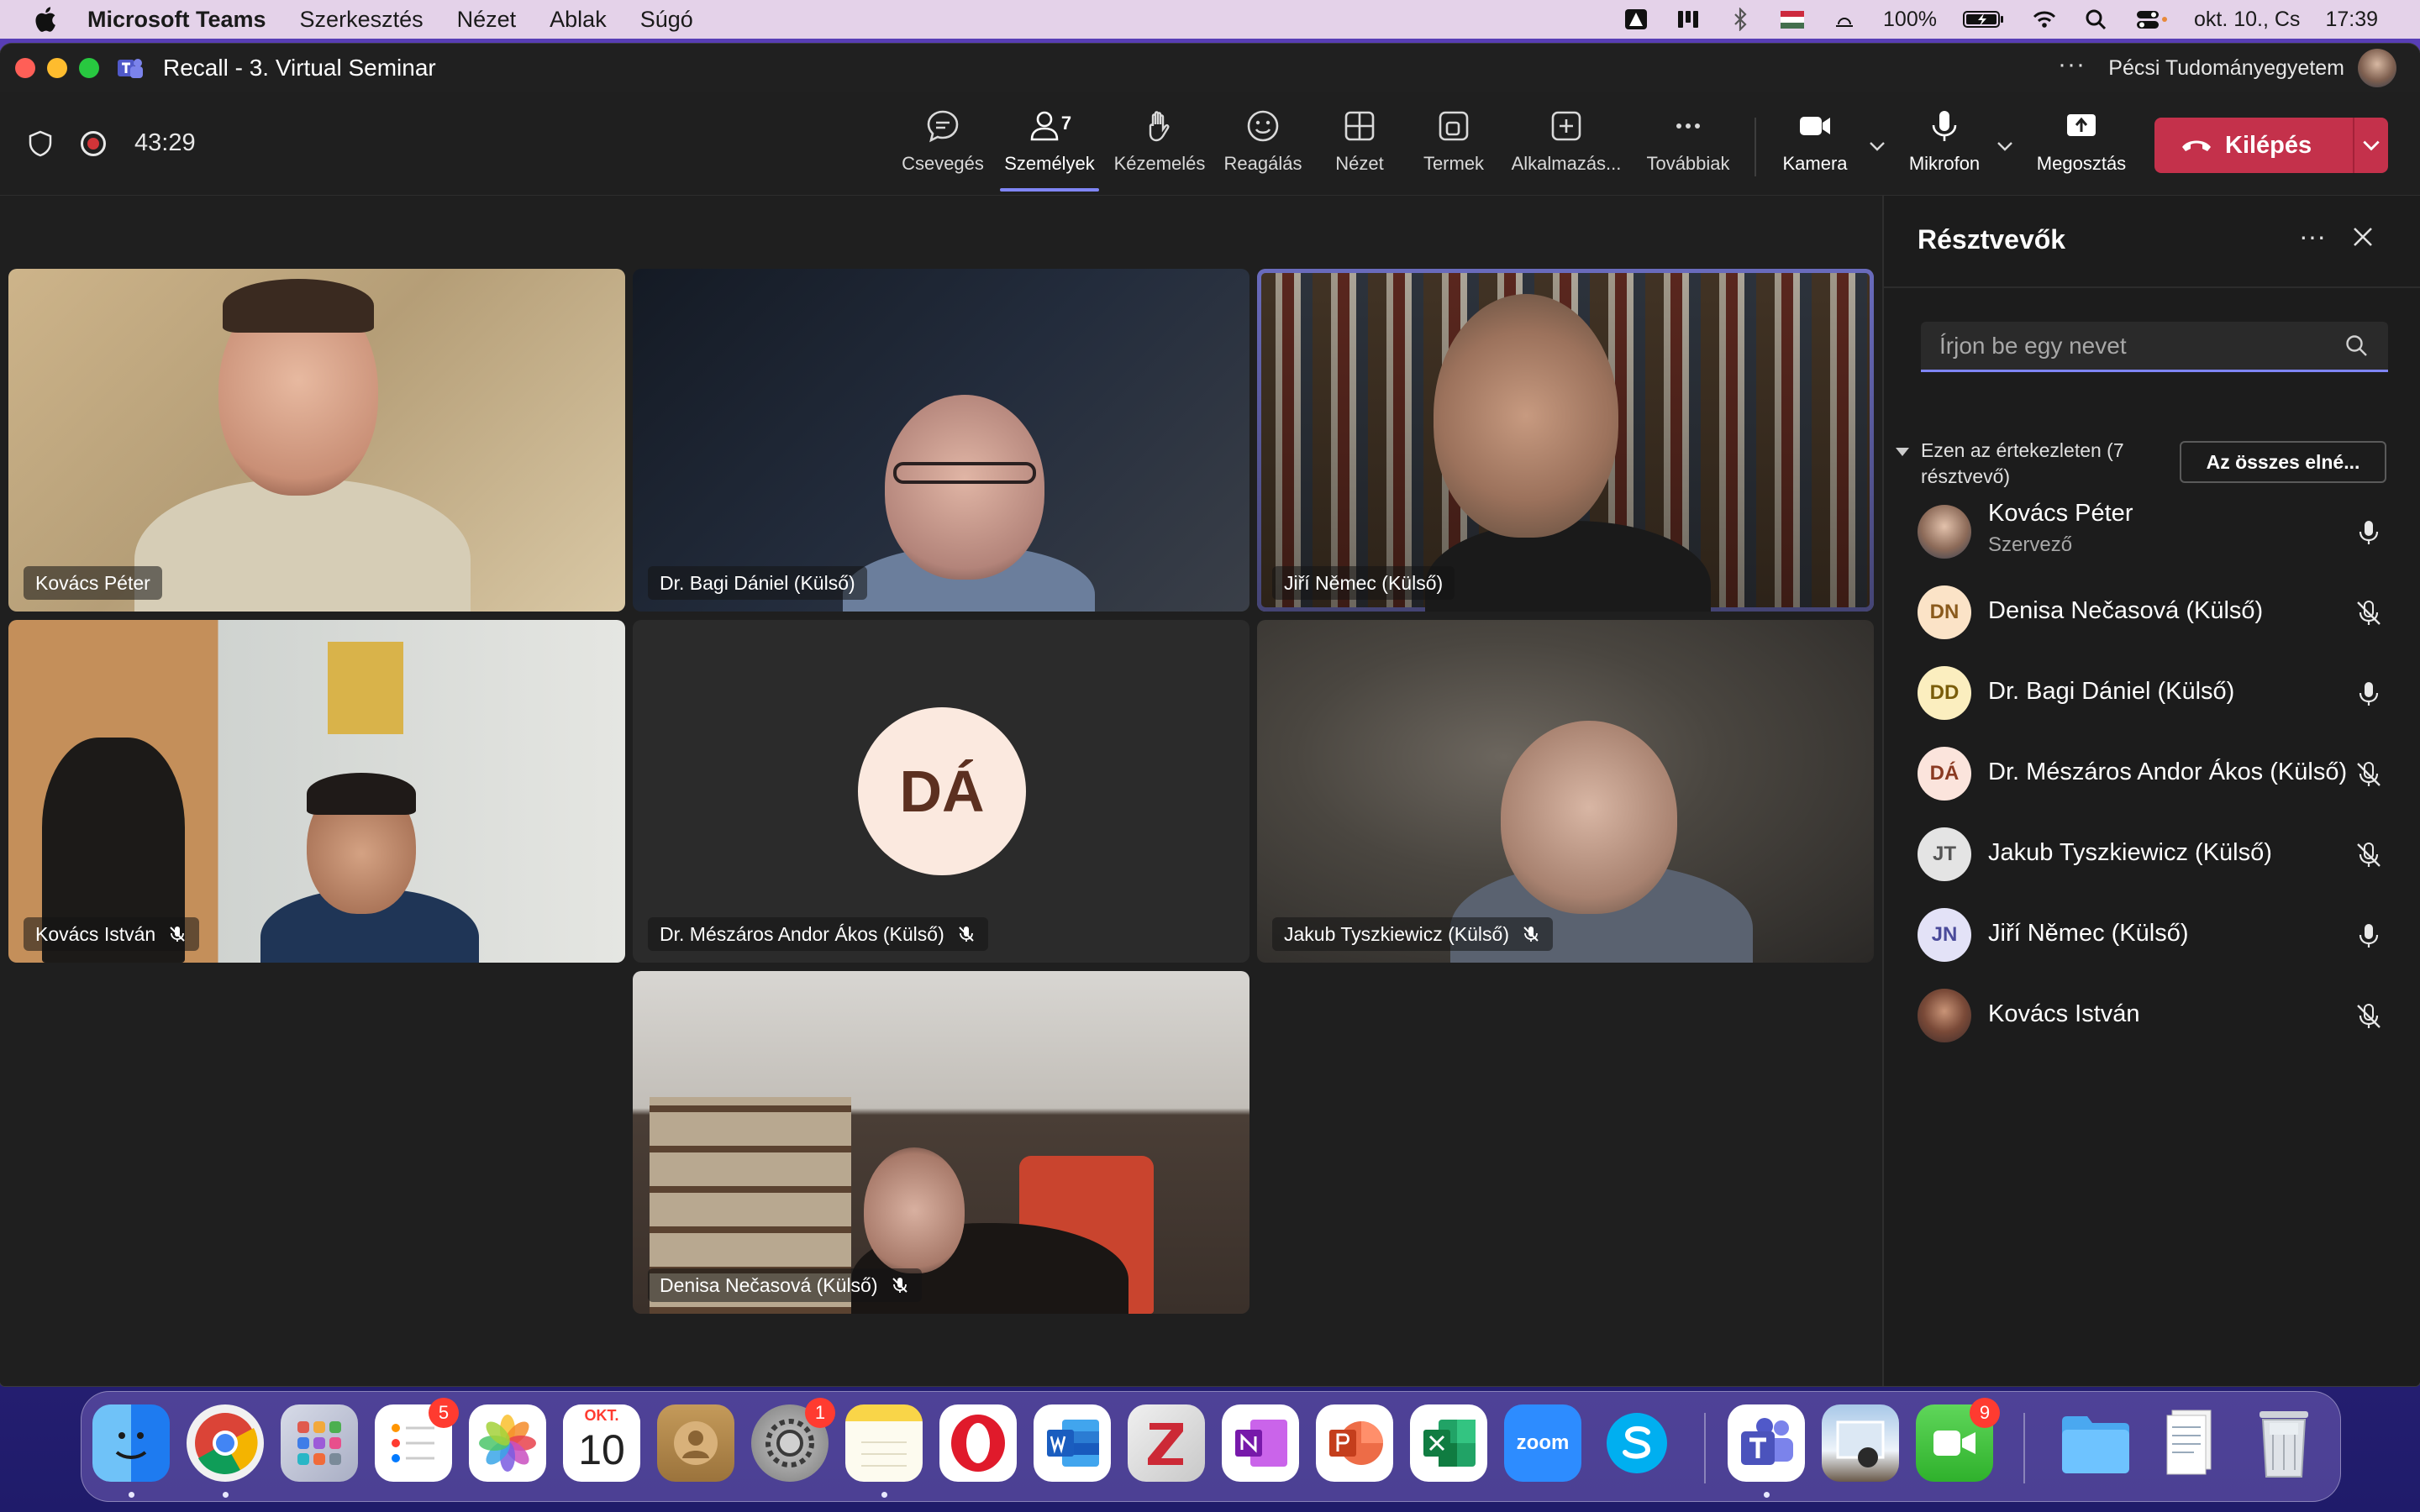 This screenshot has height=1512, width=2420. What do you see at coordinates (2095, 1443) in the screenshot?
I see `downloads-folder-icon` at bounding box center [2095, 1443].